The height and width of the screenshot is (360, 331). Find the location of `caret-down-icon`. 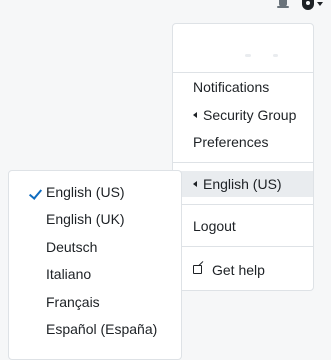

caret-down-icon is located at coordinates (320, 3).